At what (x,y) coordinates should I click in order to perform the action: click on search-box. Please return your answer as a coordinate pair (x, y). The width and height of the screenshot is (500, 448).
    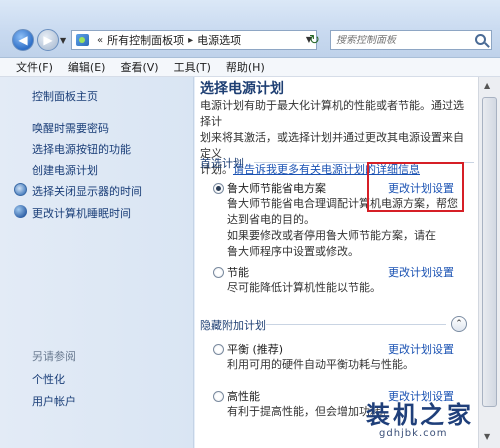
    Looking at the image, I should click on (411, 40).